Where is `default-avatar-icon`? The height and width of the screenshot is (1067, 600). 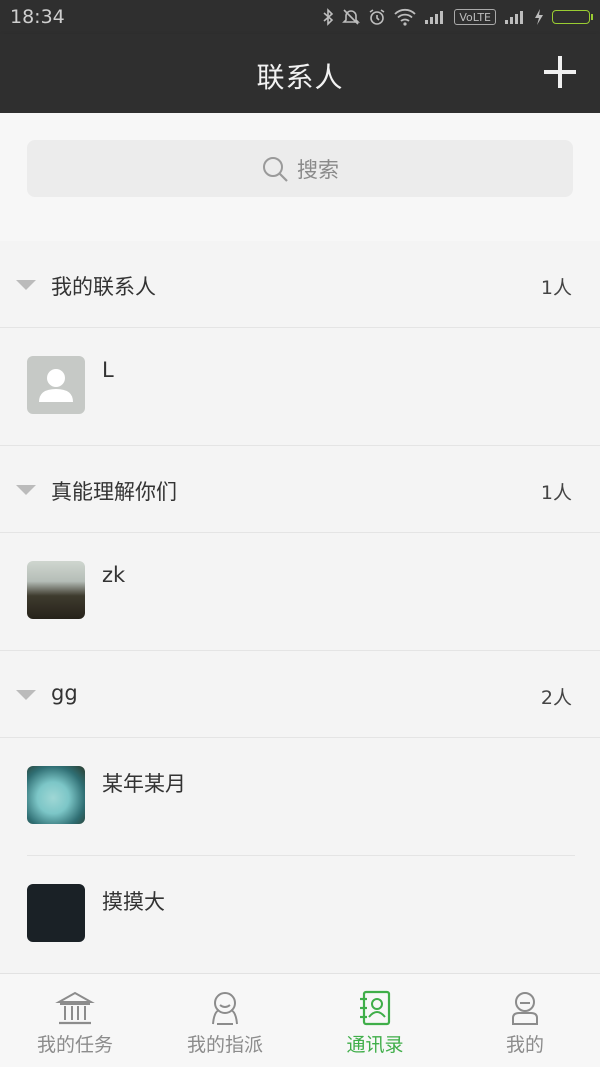 default-avatar-icon is located at coordinates (56, 385).